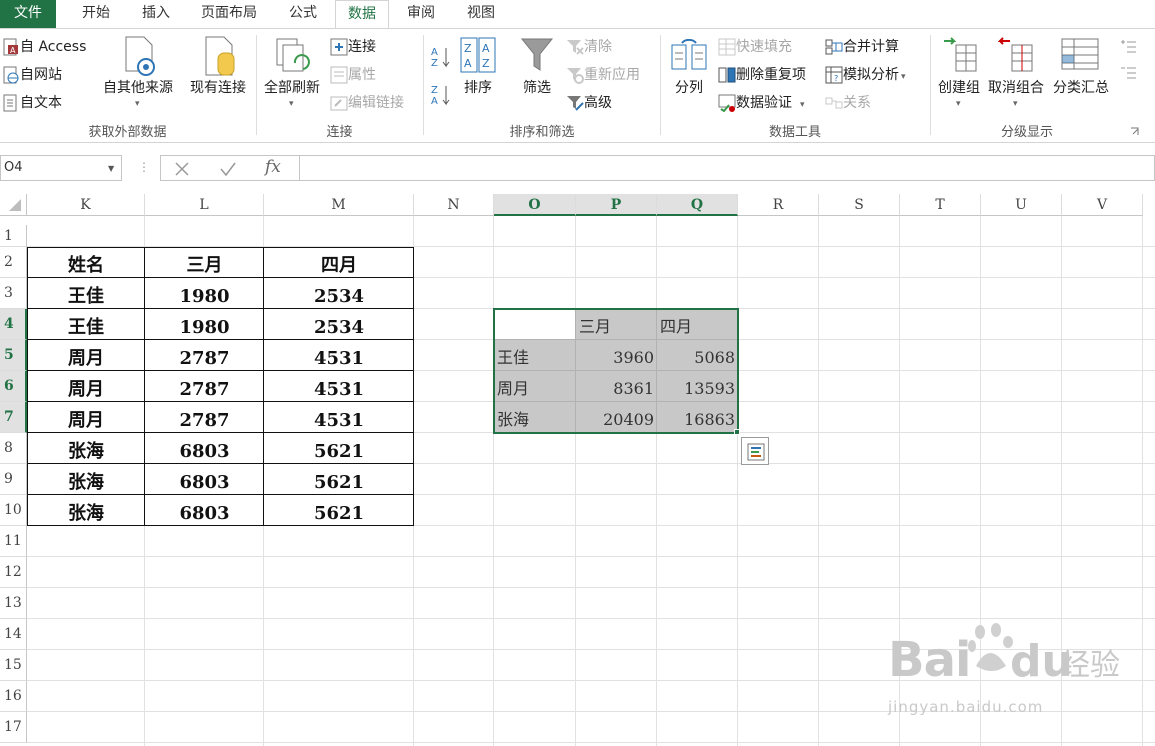 The height and width of the screenshot is (746, 1155). What do you see at coordinates (229, 14) in the screenshot?
I see `tab-page-layout: 页面布局` at bounding box center [229, 14].